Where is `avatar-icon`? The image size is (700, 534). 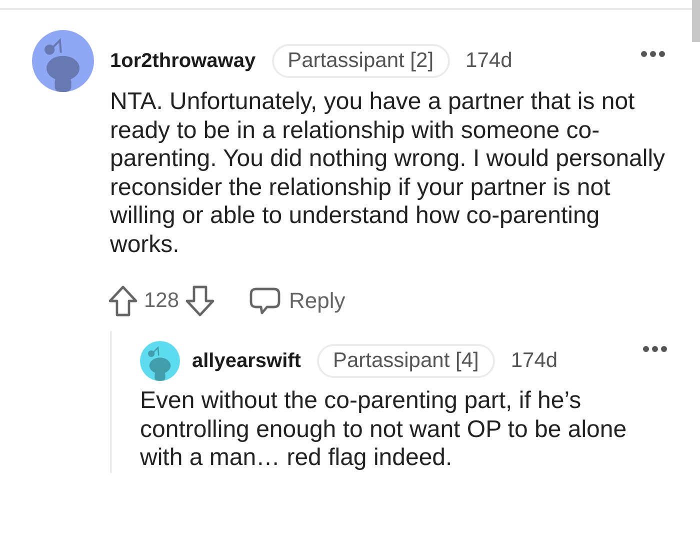 avatar-icon is located at coordinates (160, 361).